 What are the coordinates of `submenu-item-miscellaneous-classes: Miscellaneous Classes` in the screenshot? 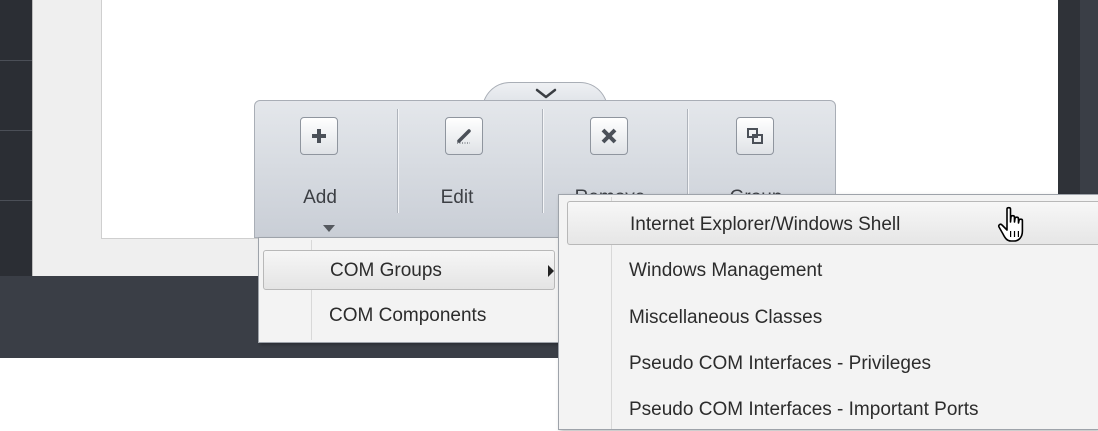 It's located at (832, 317).